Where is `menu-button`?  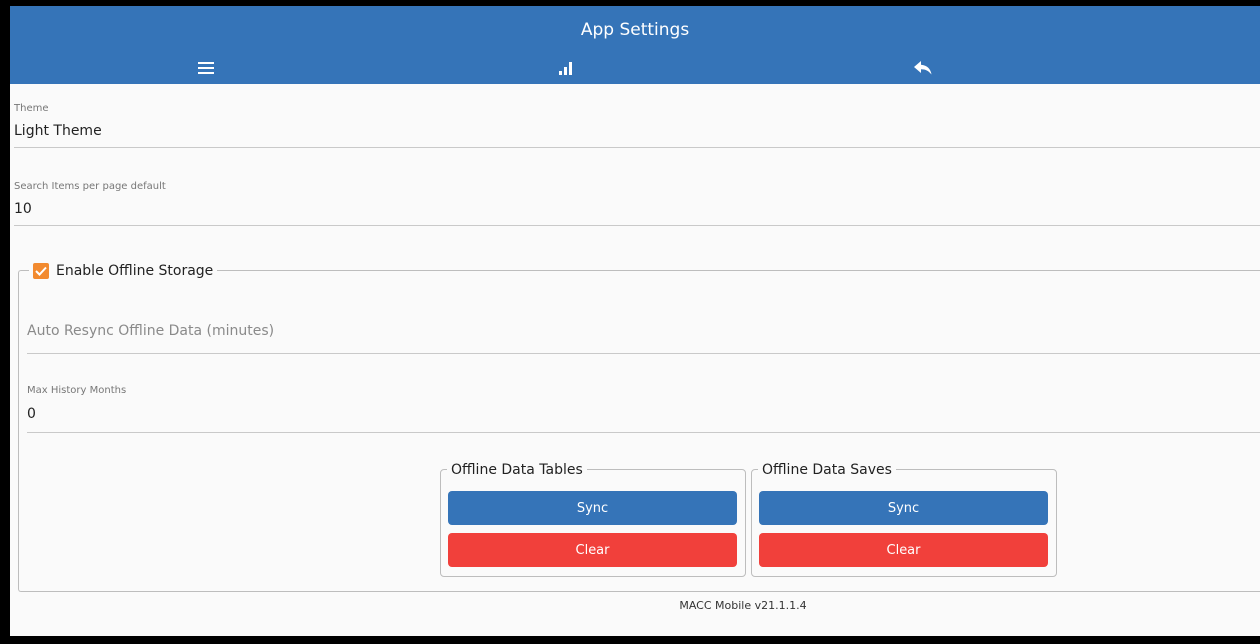
menu-button is located at coordinates (206, 68).